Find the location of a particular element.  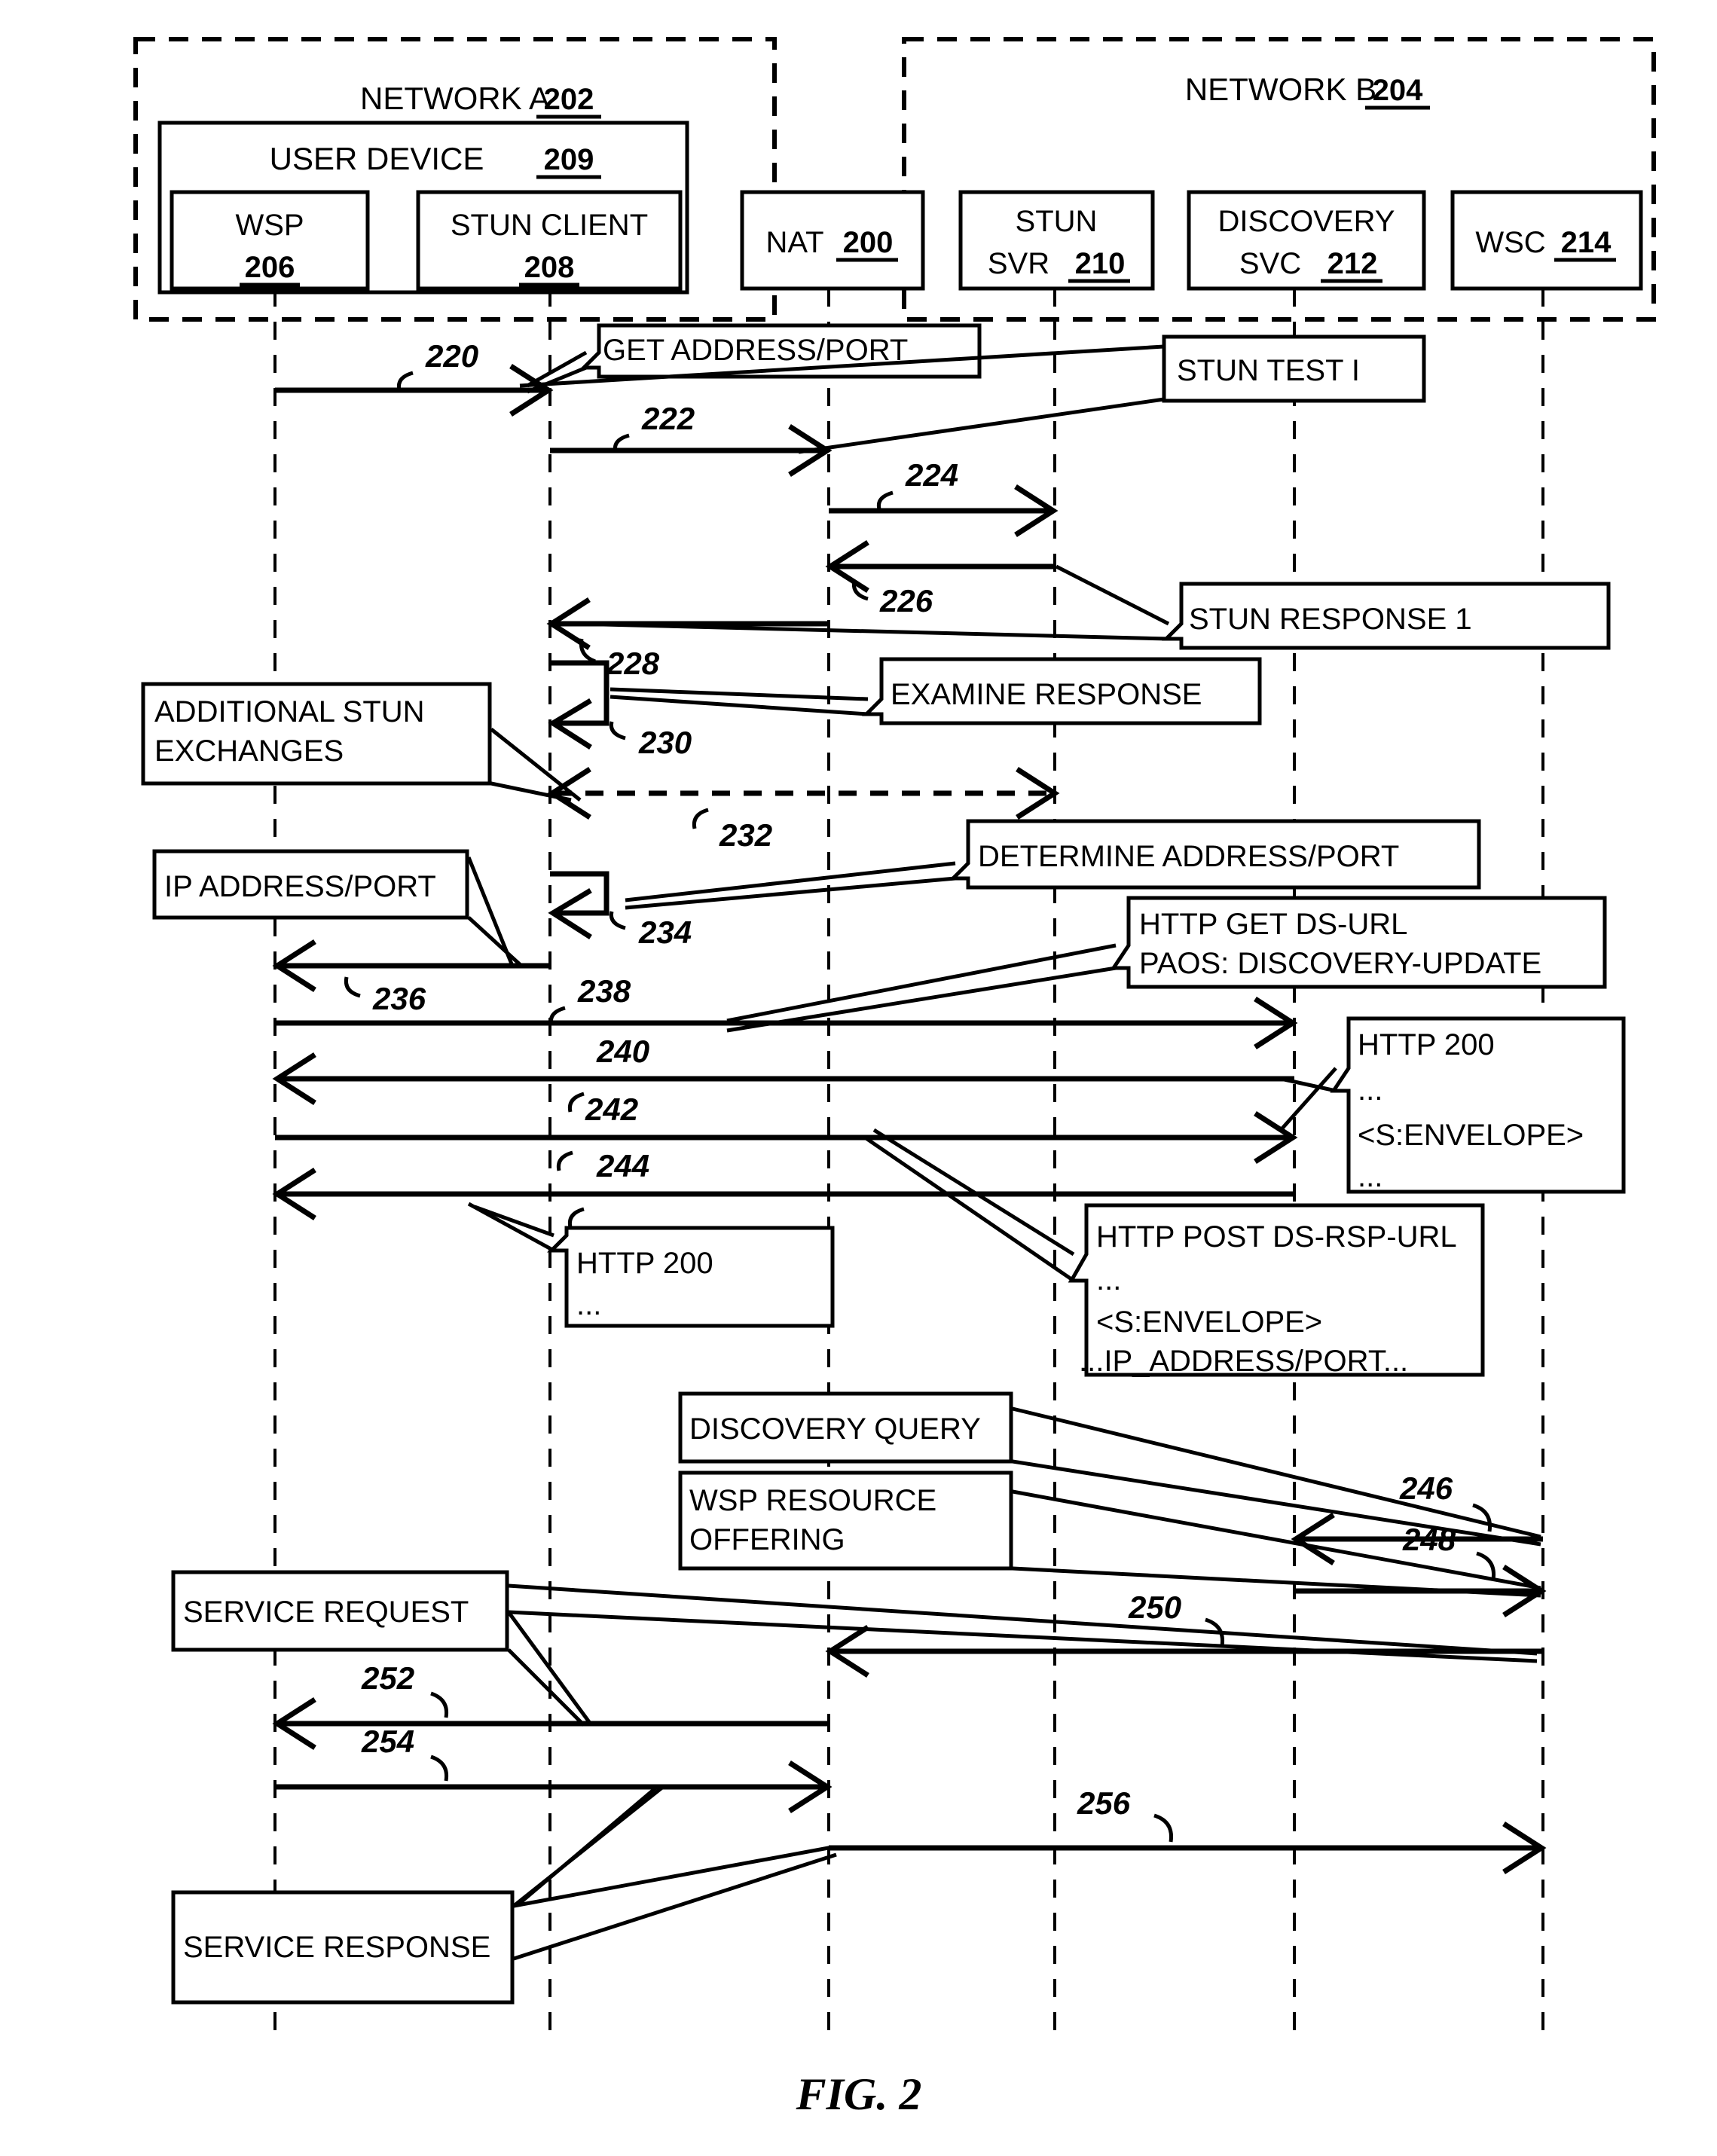

callout-leader-b-service-response is located at coordinates (675, 1906).